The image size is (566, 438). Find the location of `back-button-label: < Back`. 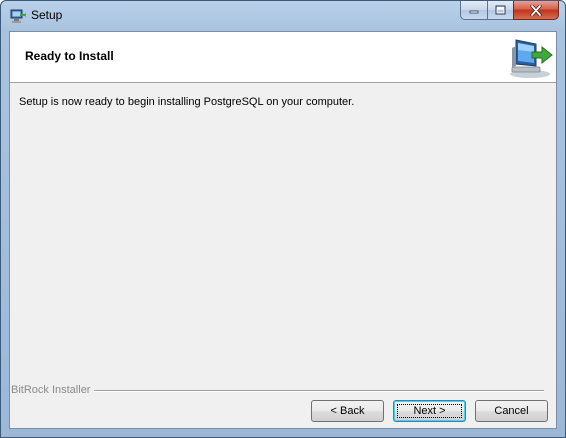

back-button-label: < Back is located at coordinates (347, 411).